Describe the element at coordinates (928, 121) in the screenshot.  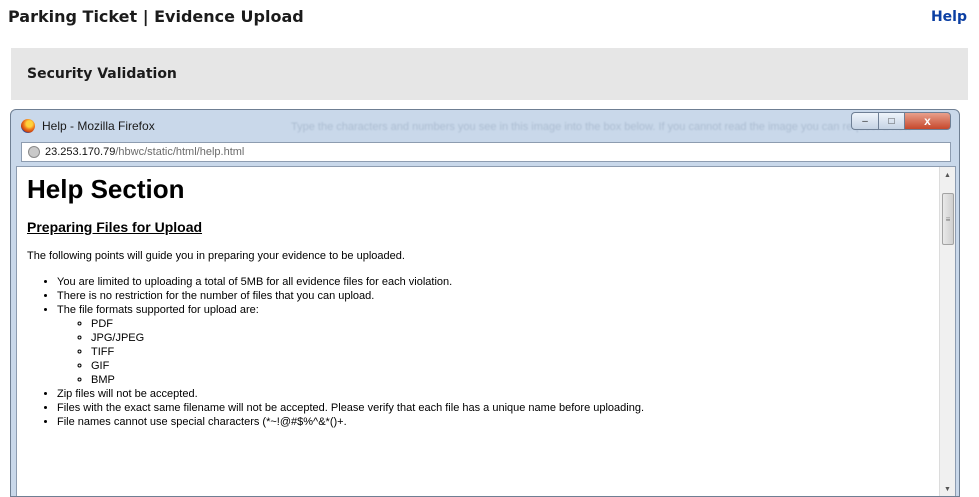
I see `close-button: x` at that location.